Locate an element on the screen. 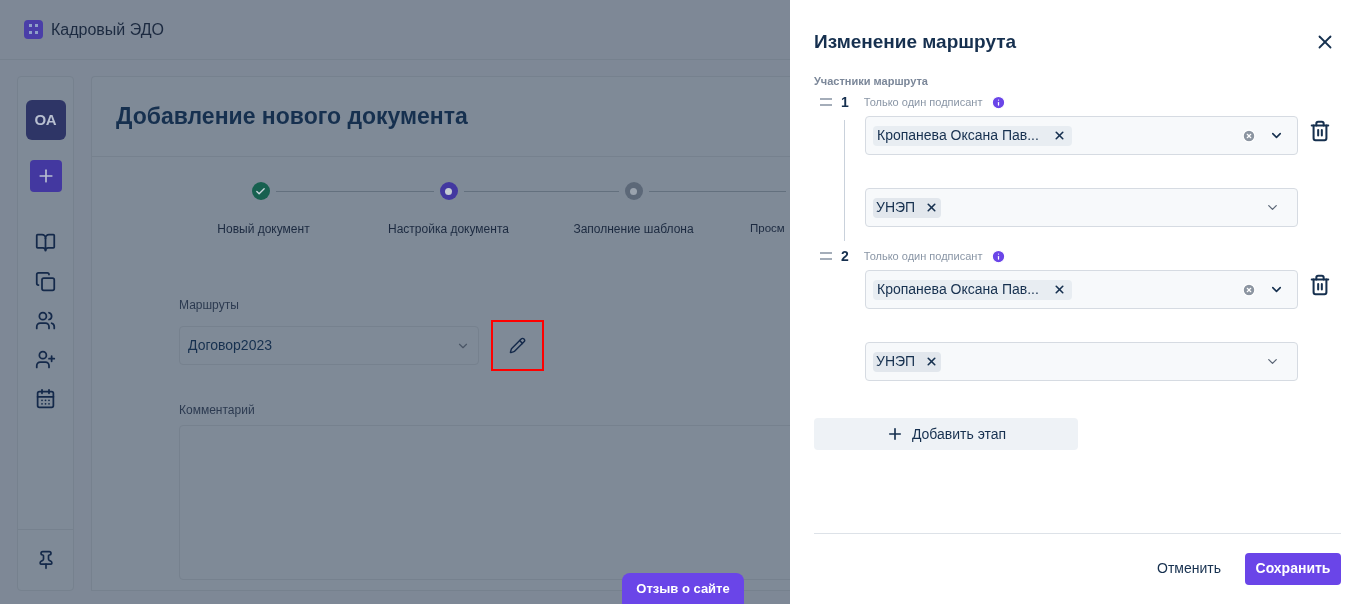 Image resolution: width=1365 pixels, height=604 pixels. field-label: Комментарий is located at coordinates (217, 410).